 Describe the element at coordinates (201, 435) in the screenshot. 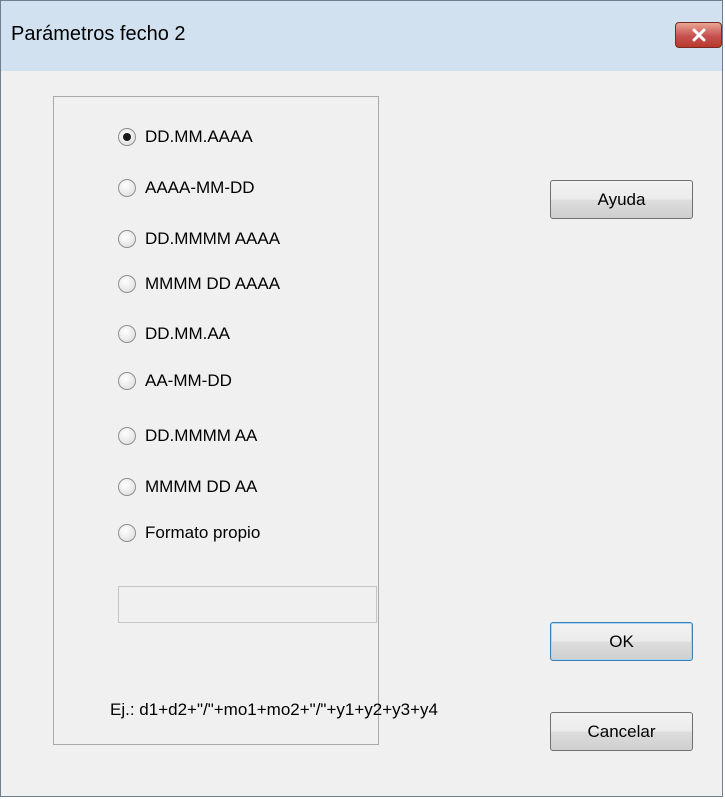

I see `radio-label: DD.MMMM AA` at that location.